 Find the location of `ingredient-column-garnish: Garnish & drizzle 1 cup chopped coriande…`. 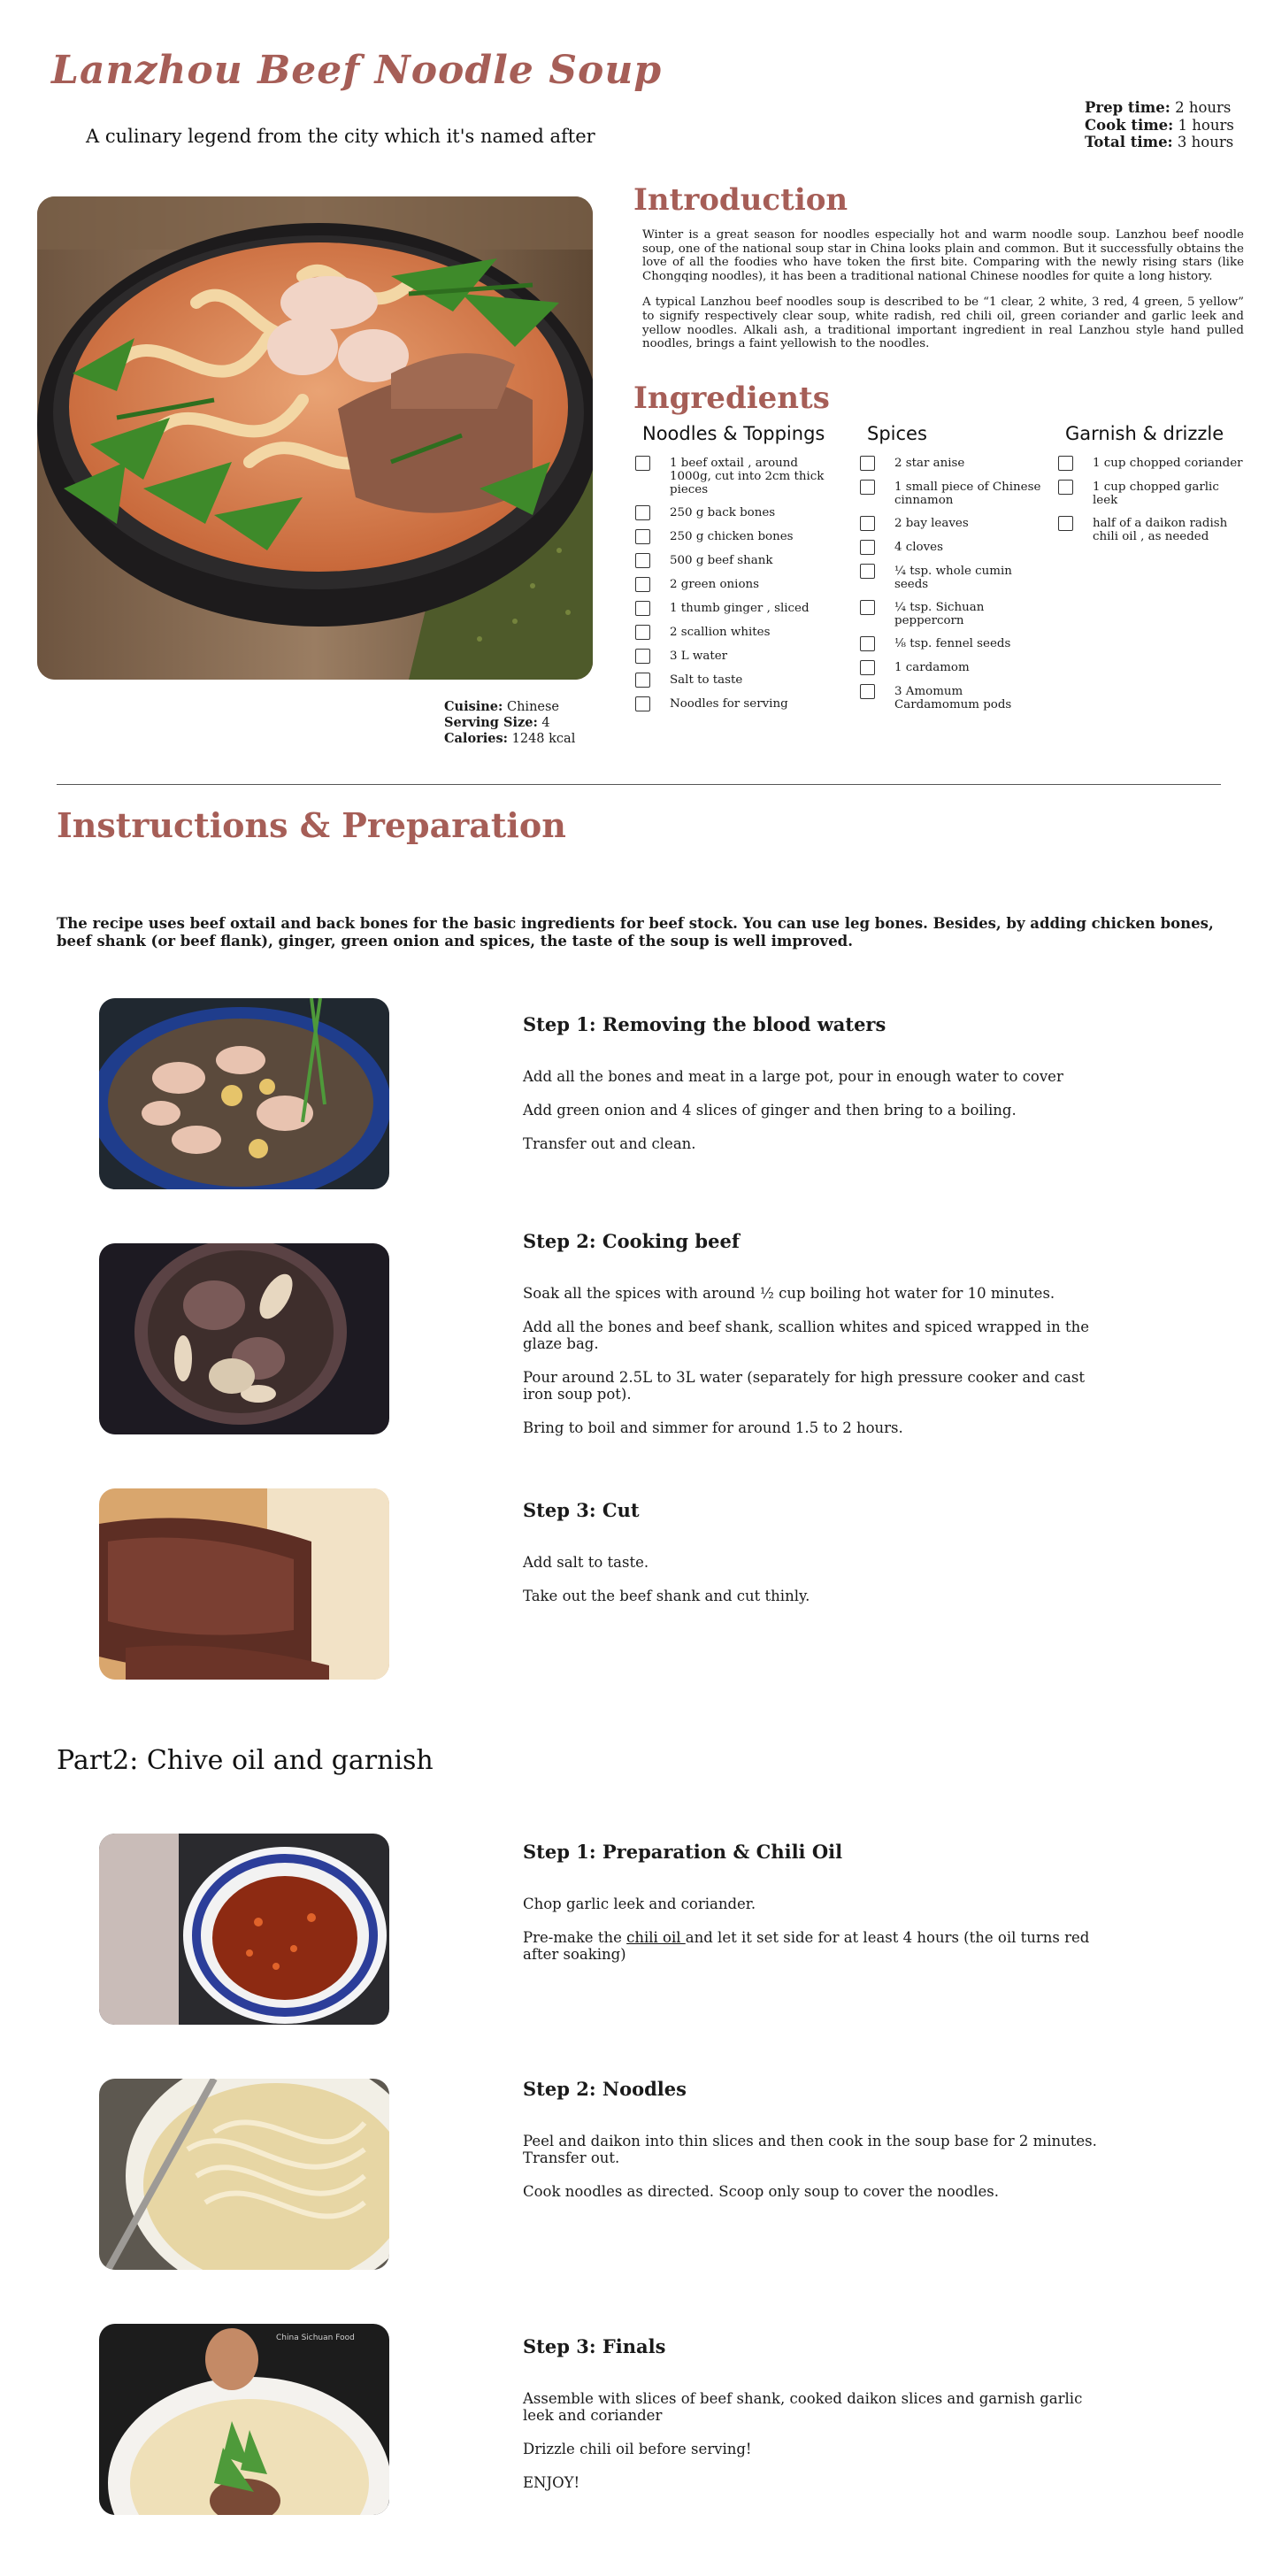

ingredient-column-garnish: Garnish & drizzle 1 cup chopped coriande… is located at coordinates (1151, 488).